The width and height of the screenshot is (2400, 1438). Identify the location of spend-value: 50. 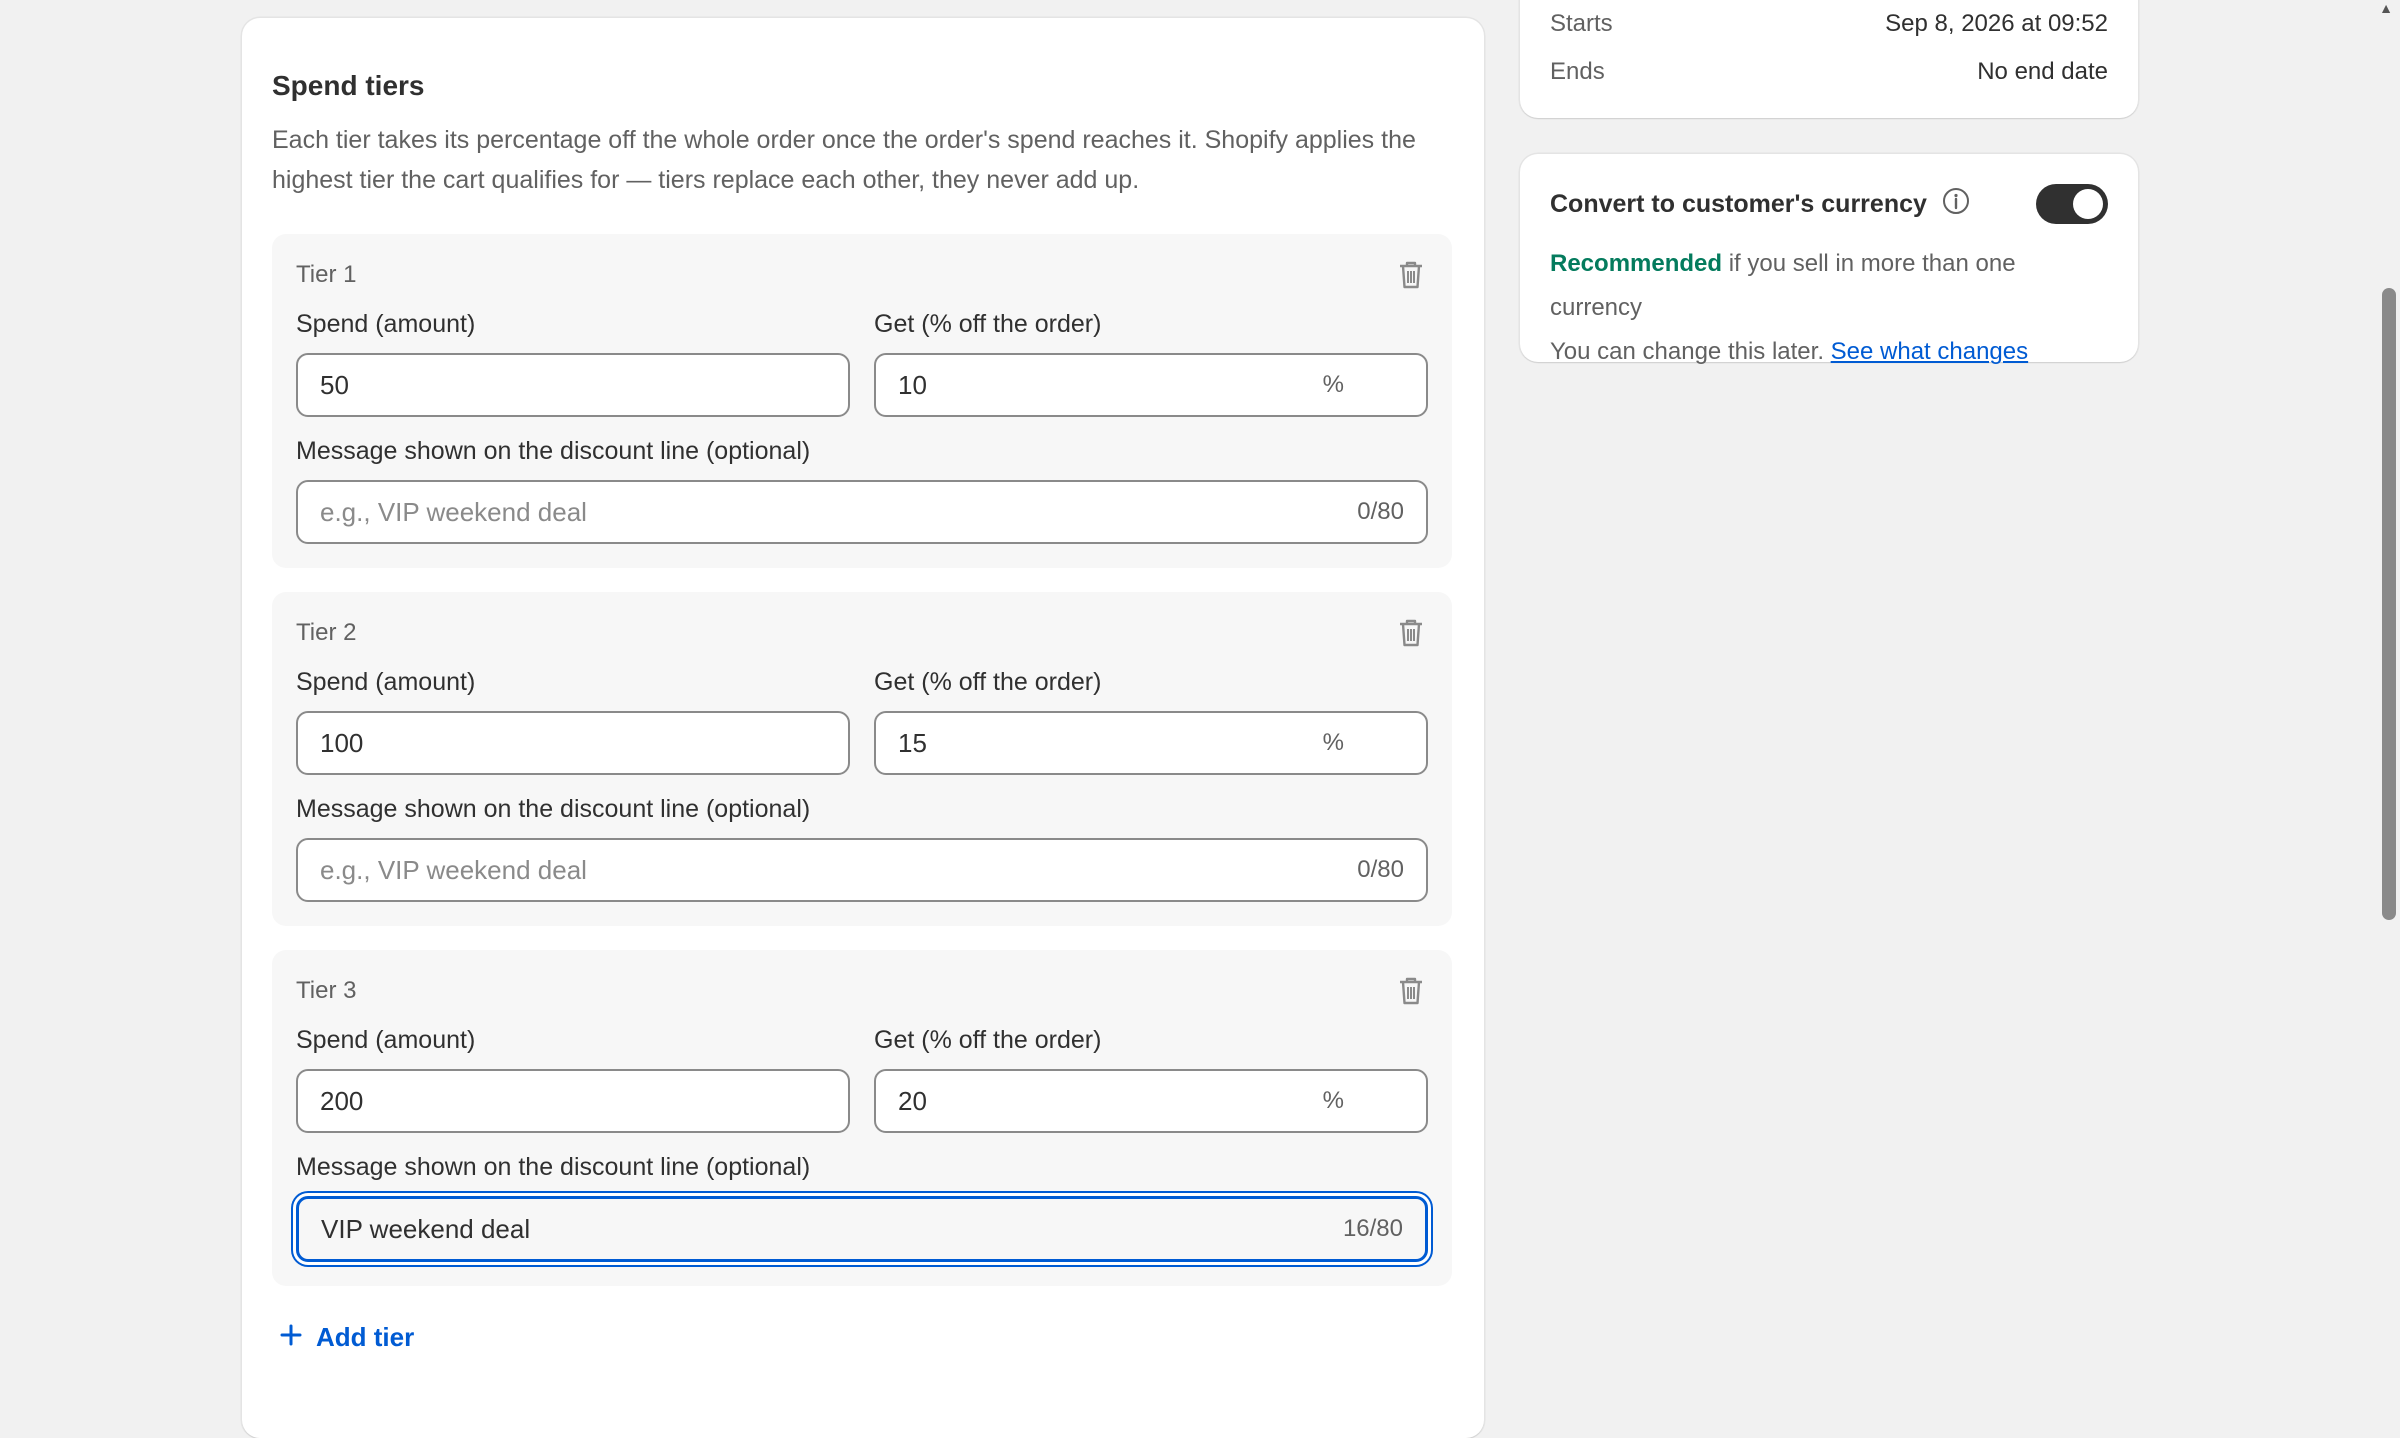
(334, 384).